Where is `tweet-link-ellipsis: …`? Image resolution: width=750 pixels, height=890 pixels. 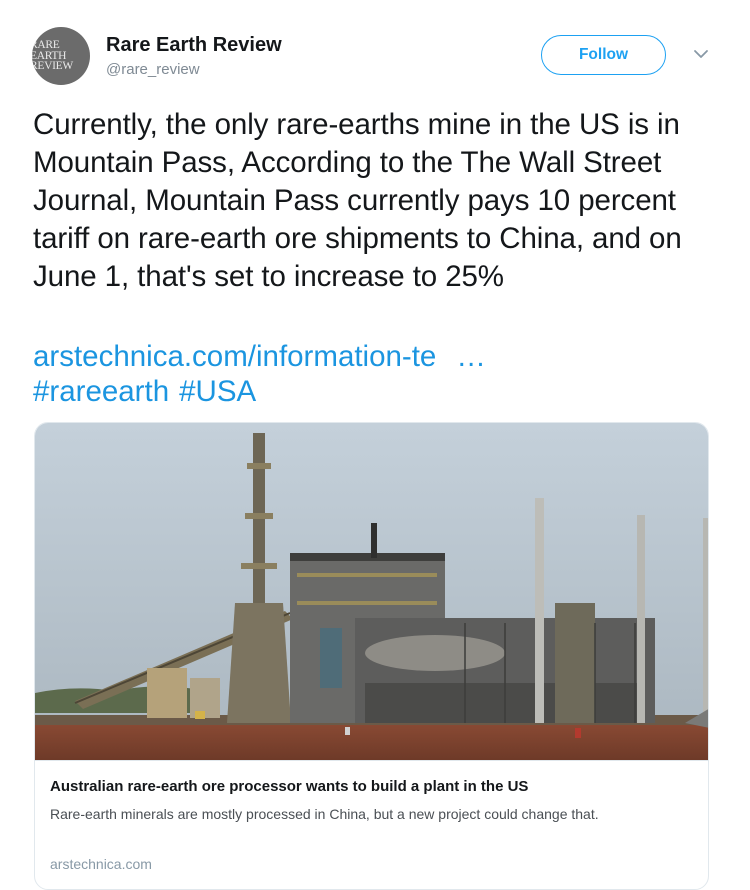 tweet-link-ellipsis: … is located at coordinates (471, 356).